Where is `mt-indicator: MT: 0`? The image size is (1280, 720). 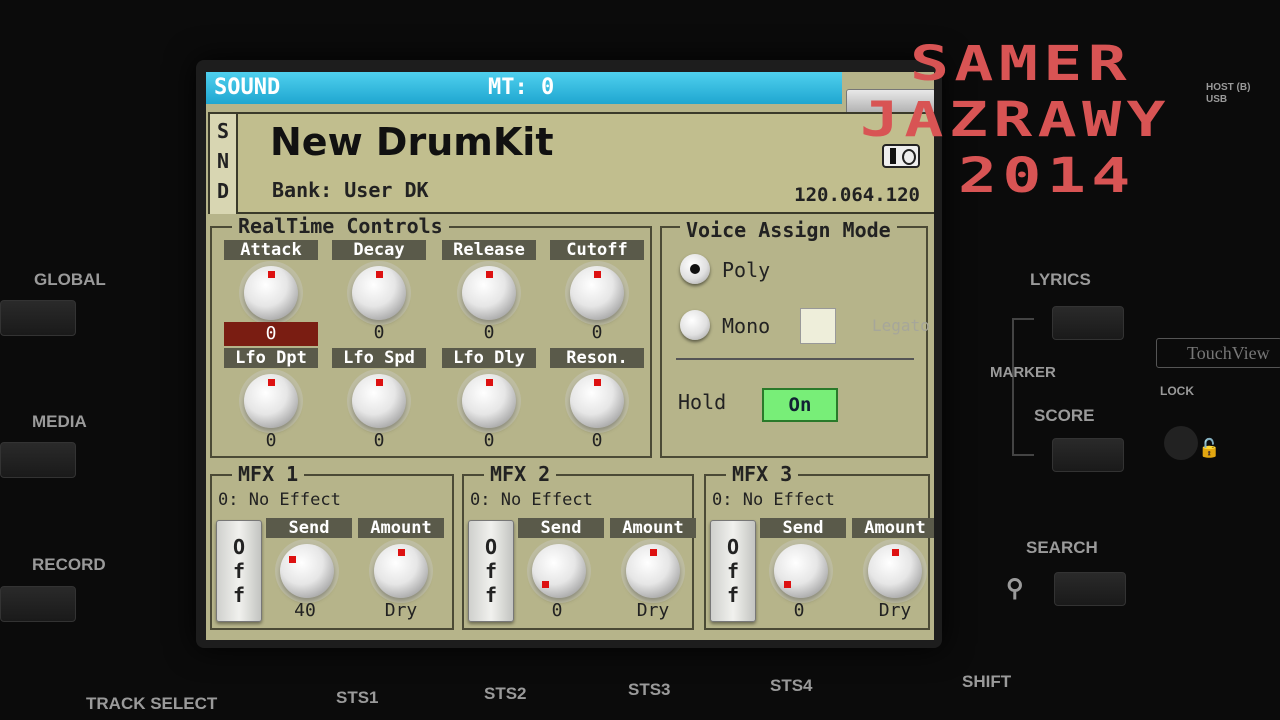 mt-indicator: MT: 0 is located at coordinates (521, 87).